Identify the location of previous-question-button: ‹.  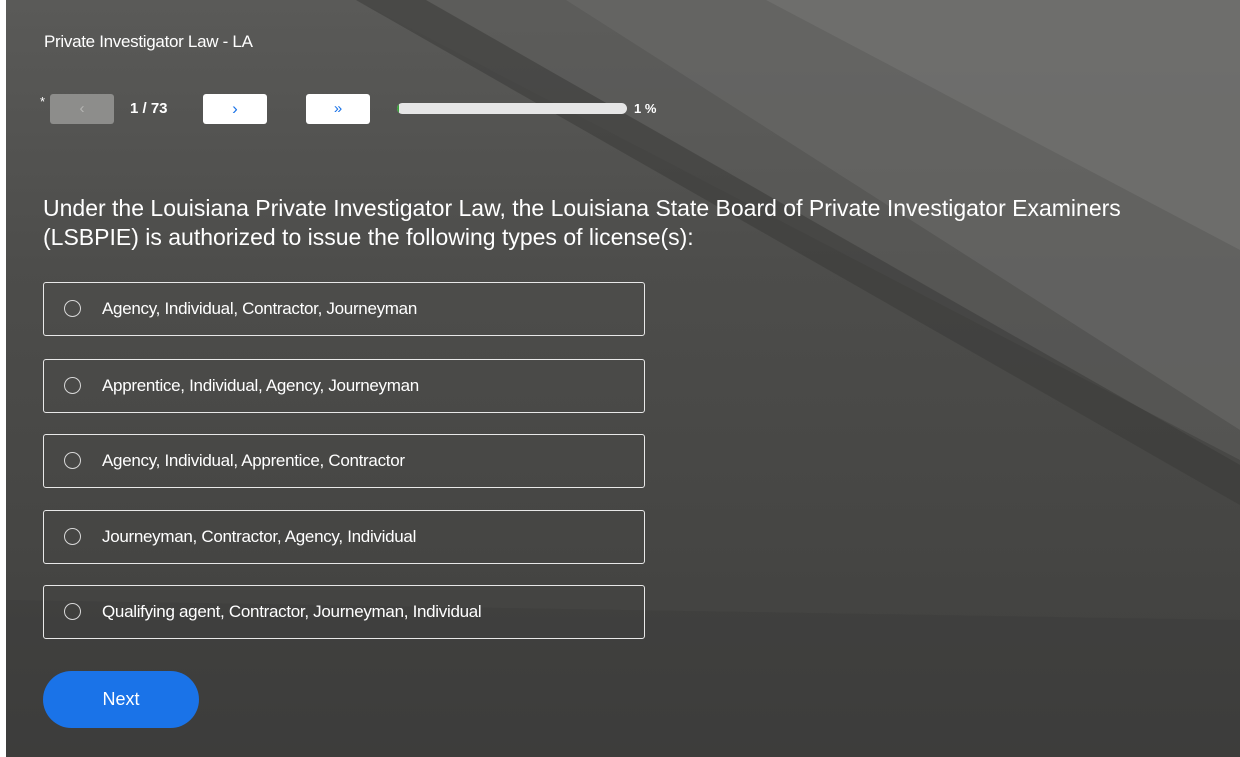
(82, 109).